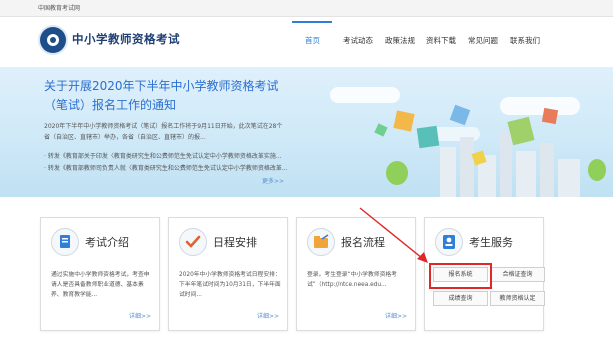 This screenshot has width=613, height=347. Describe the element at coordinates (393, 235) in the screenshot. I see `annotation-arrow-icon` at that location.